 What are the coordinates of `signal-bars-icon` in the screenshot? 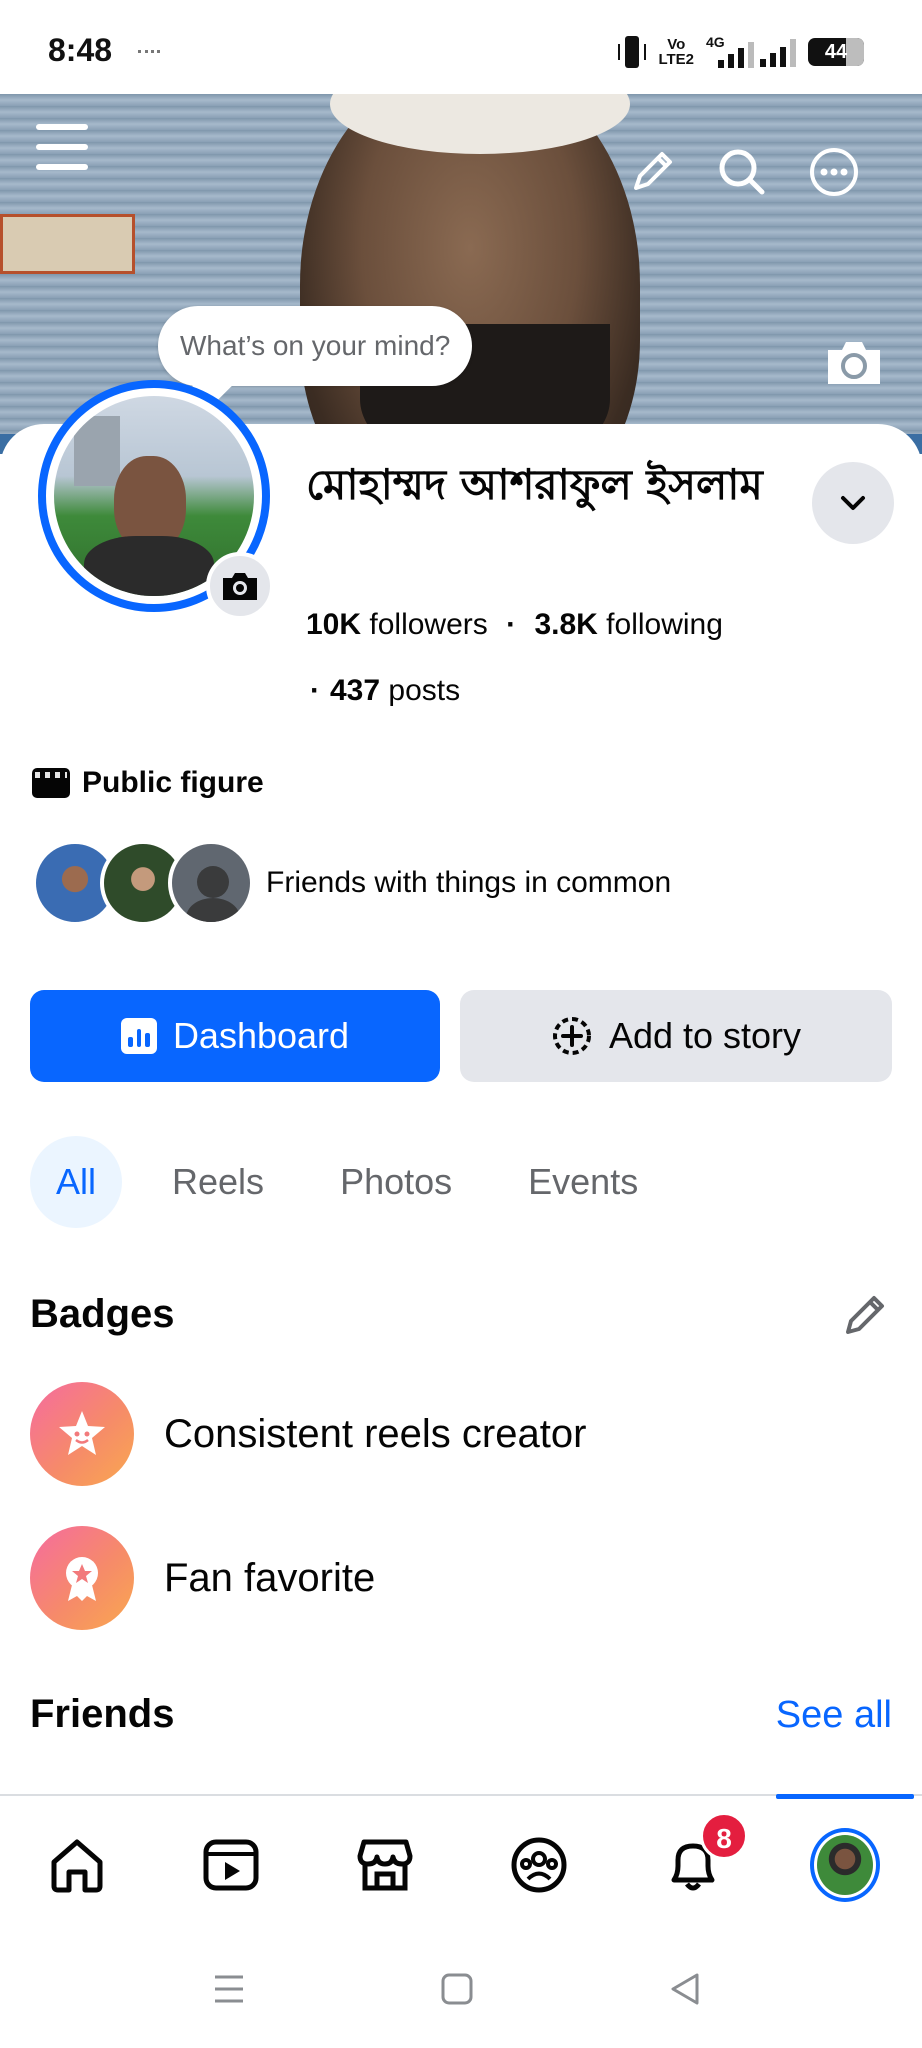 It's located at (778, 52).